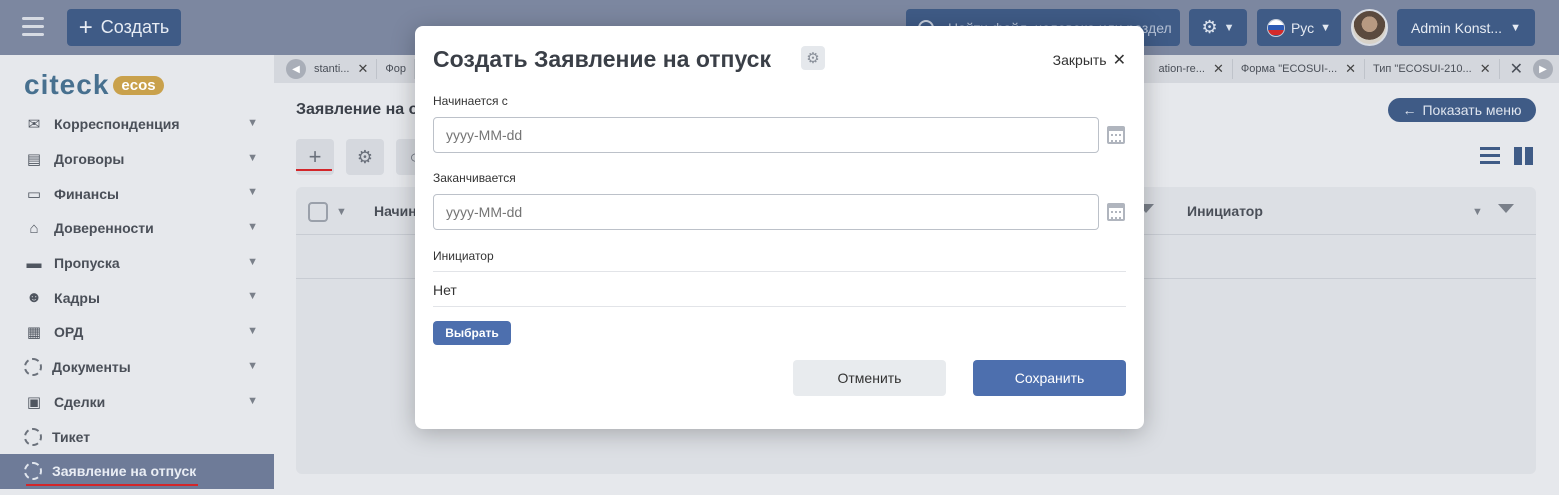  Describe the element at coordinates (395, 211) in the screenshot. I see `column-header-start: Начин` at that location.